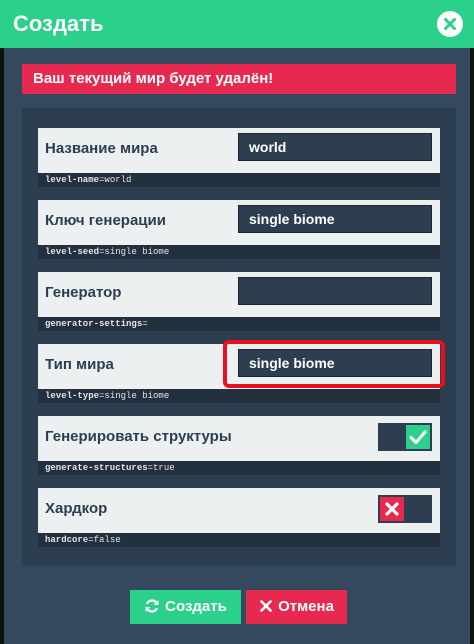 The image size is (474, 644). I want to click on close-button, so click(450, 24).